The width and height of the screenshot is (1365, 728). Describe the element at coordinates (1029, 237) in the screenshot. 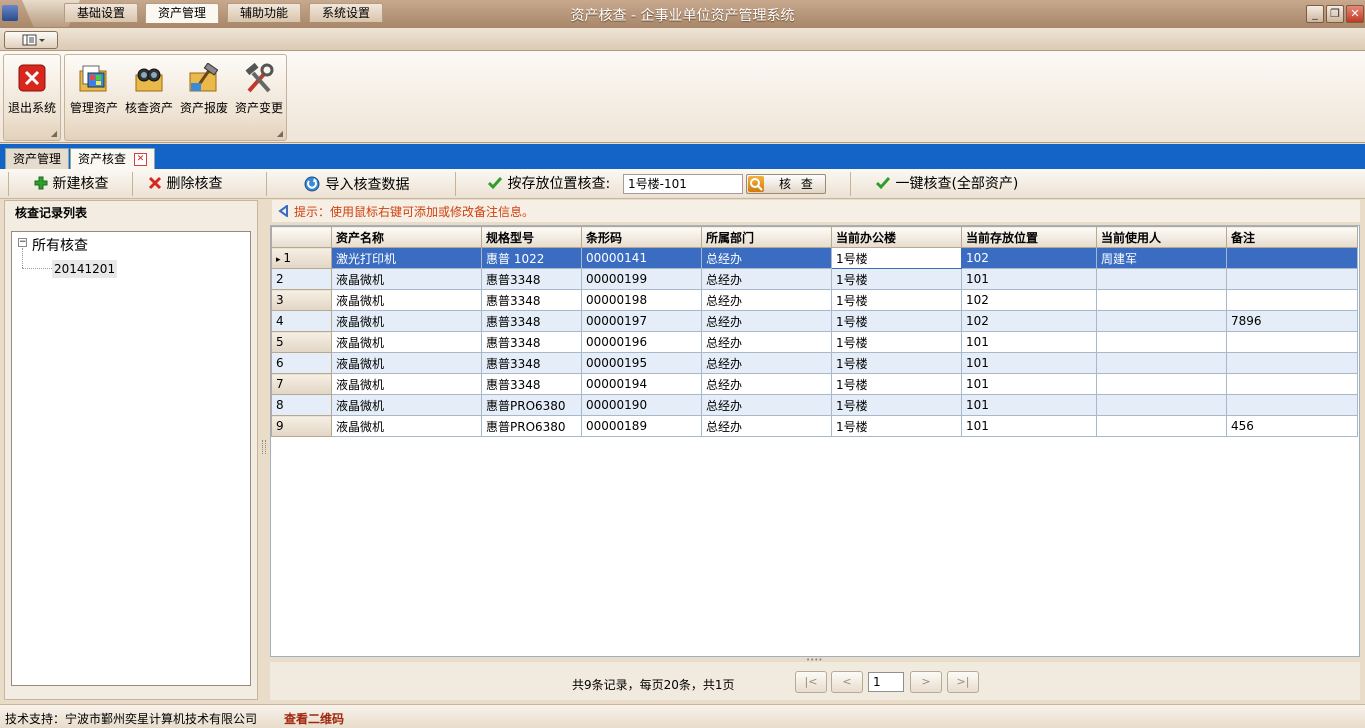

I see `column-header-location: 当前存放位置` at that location.